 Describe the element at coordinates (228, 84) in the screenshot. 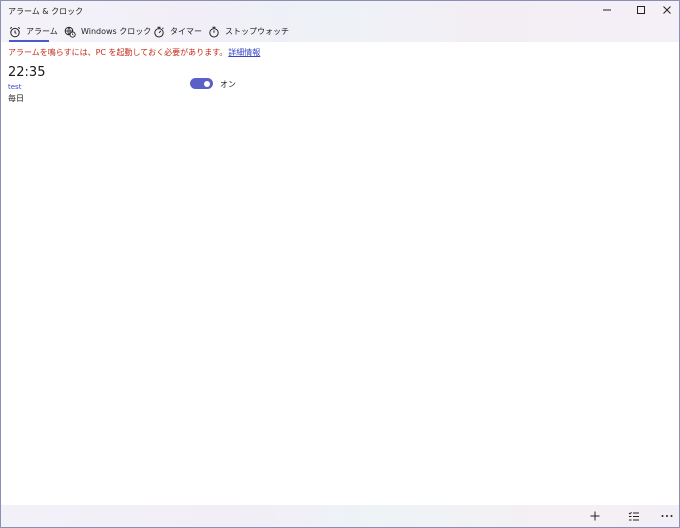

I see `alarm-toggle-label: オン` at that location.